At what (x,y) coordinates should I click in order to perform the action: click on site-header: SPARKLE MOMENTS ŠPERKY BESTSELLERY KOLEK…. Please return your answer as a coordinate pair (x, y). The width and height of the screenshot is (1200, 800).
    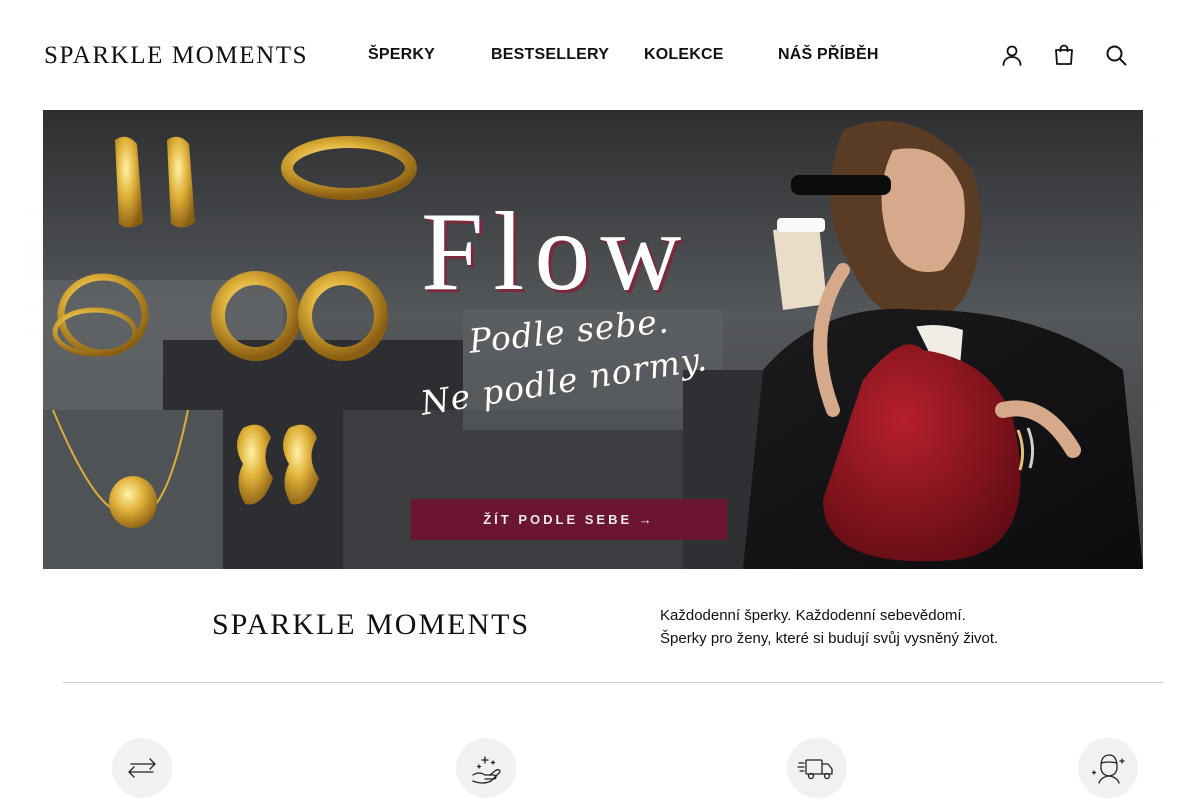
    Looking at the image, I should click on (600, 55).